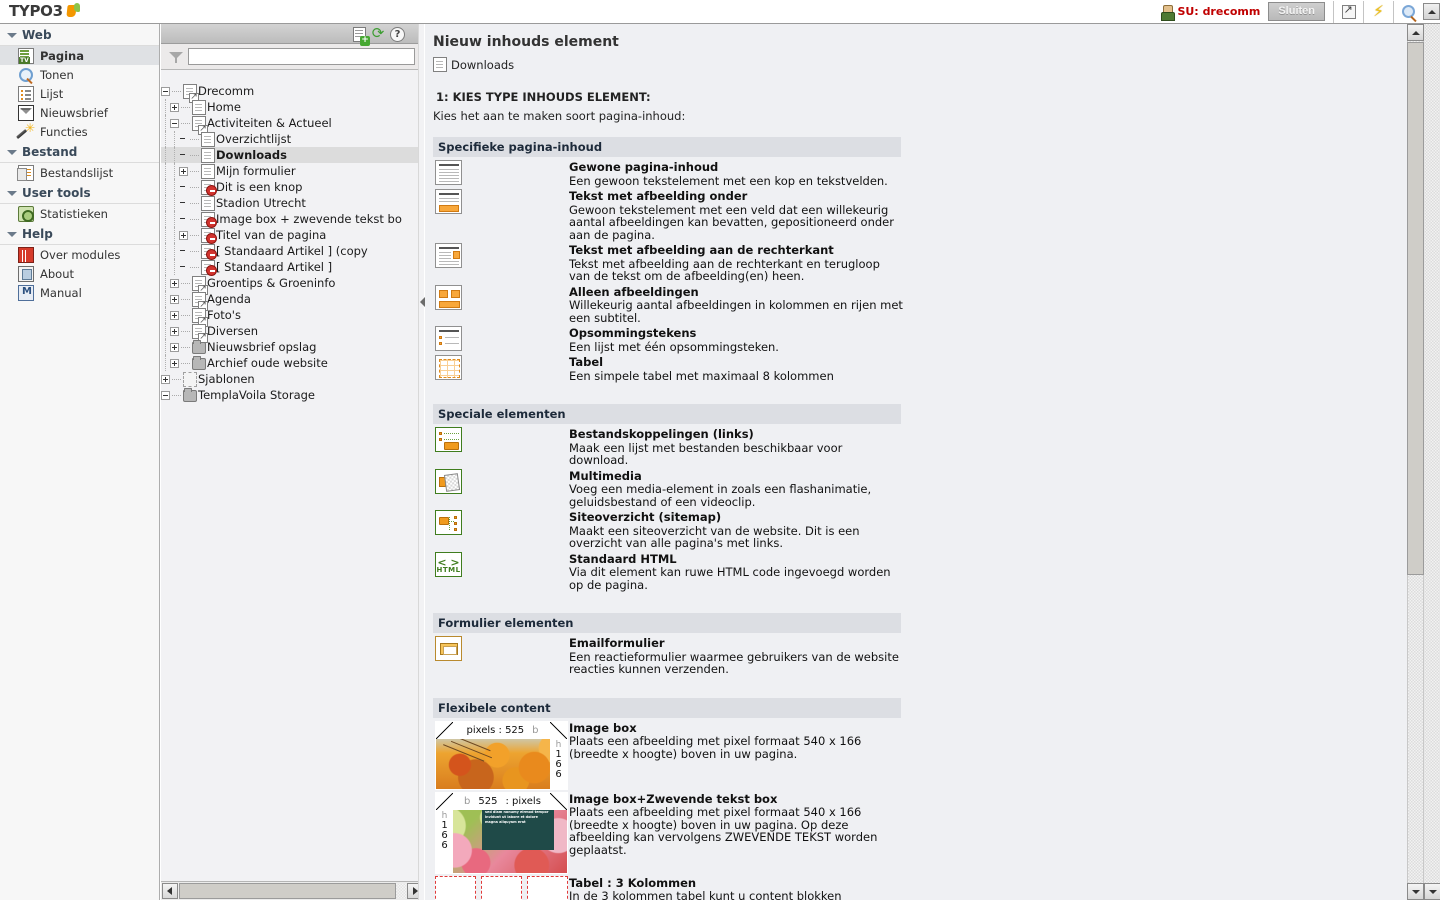 The height and width of the screenshot is (900, 1440). Describe the element at coordinates (79, 273) in the screenshot. I see `sidebar-item-about: About` at that location.